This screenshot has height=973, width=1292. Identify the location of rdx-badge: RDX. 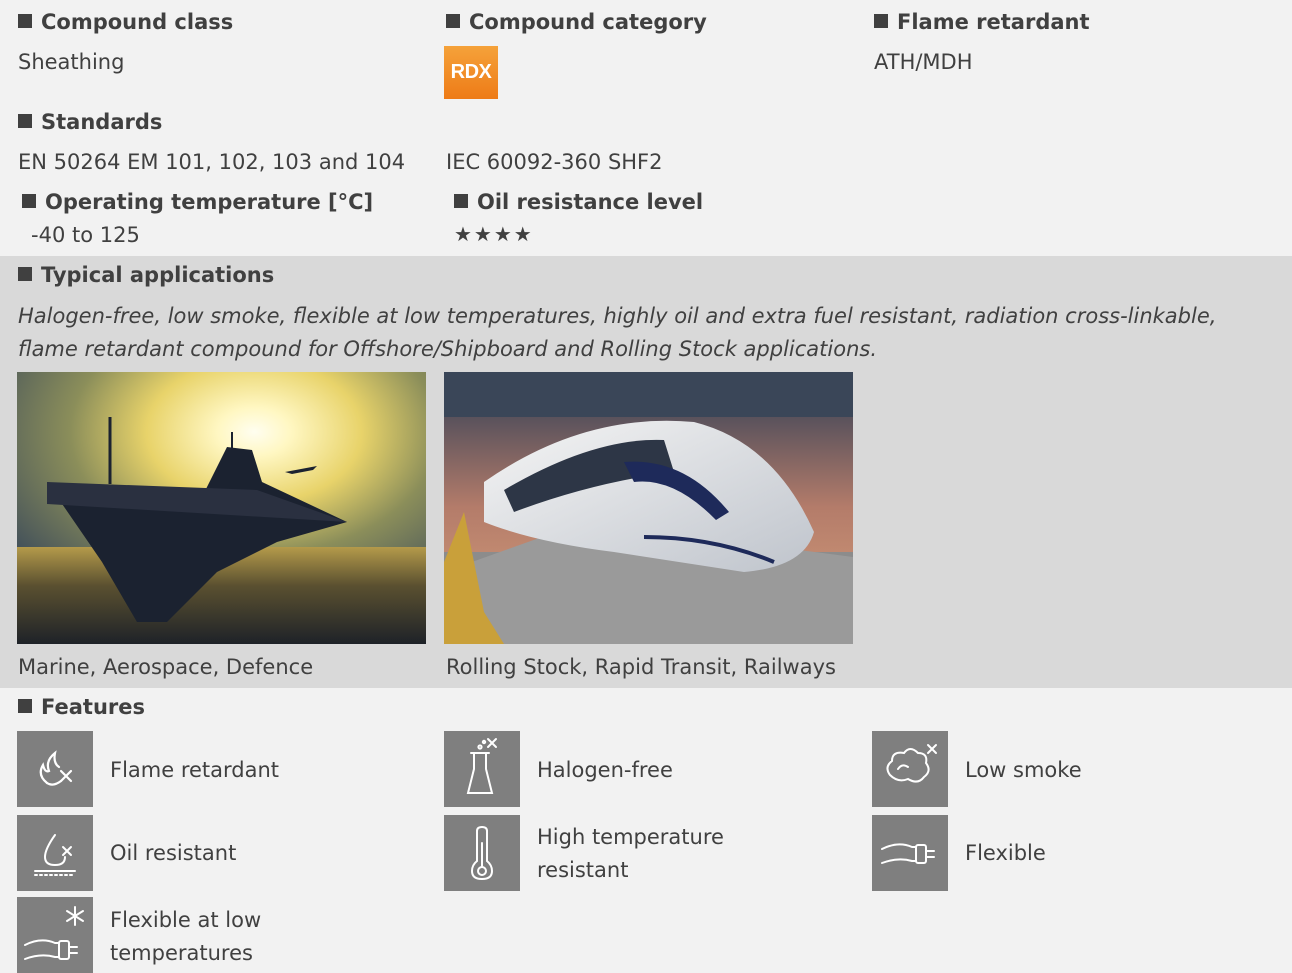
(471, 72).